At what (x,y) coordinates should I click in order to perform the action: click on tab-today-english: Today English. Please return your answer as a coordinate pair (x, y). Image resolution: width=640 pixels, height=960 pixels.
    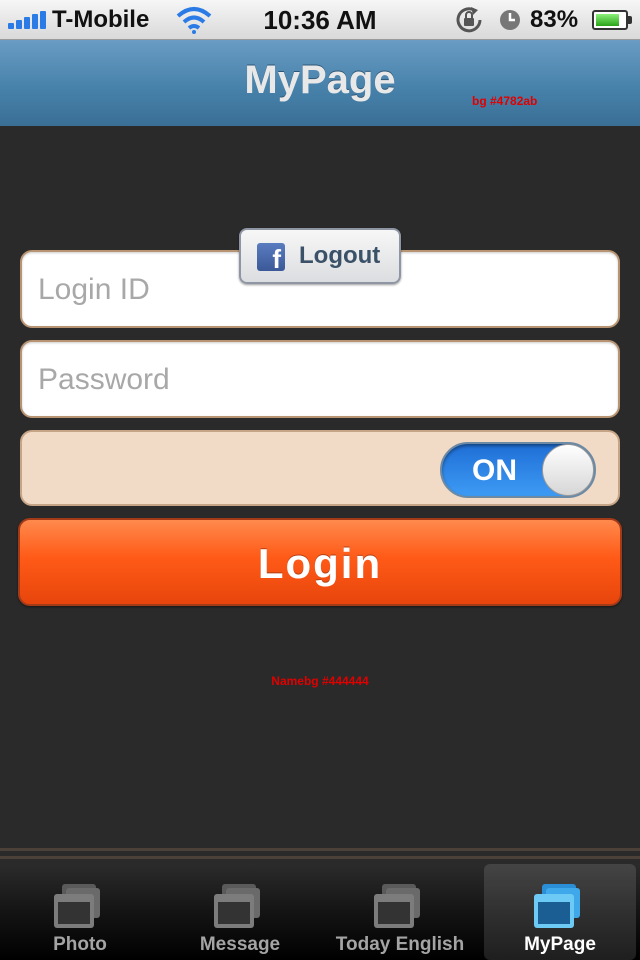
    Looking at the image, I should click on (400, 912).